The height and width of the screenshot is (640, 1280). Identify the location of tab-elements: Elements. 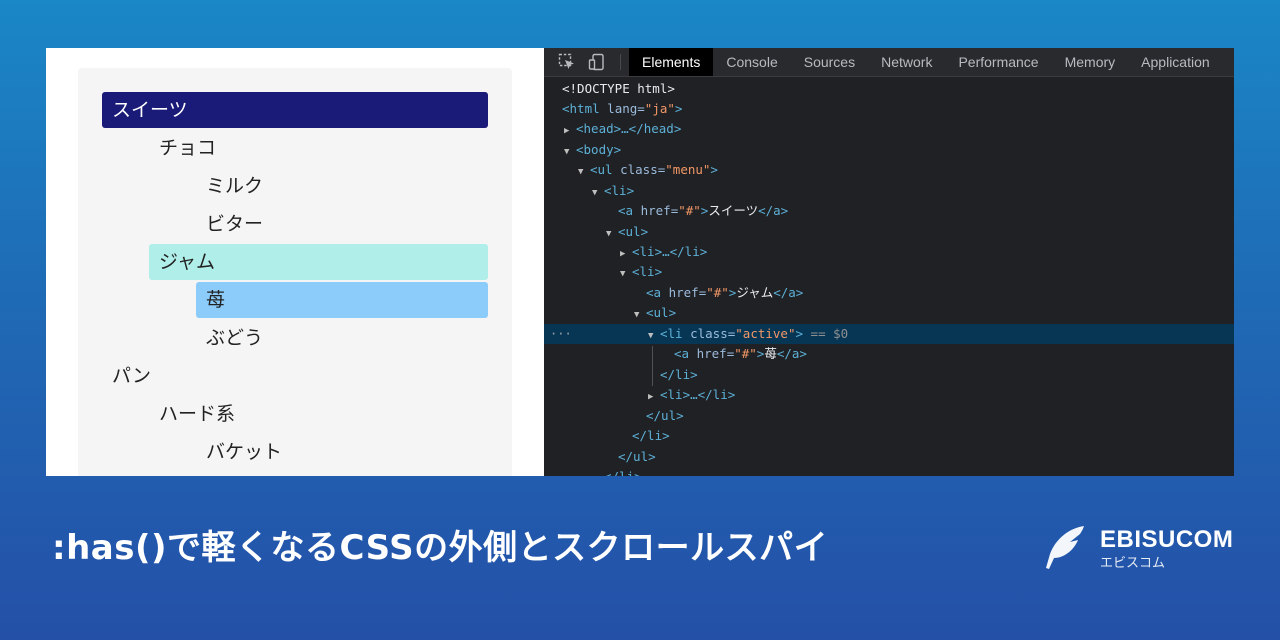
(671, 62).